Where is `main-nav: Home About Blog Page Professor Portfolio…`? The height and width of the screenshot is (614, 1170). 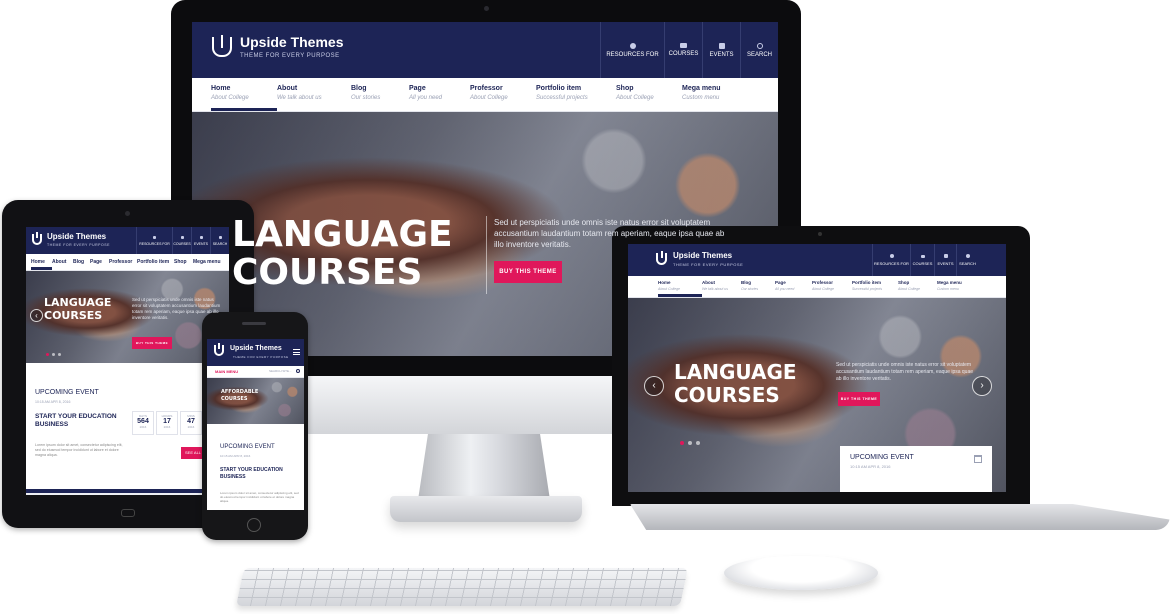
main-nav: Home About Blog Page Professor Portfolio… is located at coordinates (127, 262).